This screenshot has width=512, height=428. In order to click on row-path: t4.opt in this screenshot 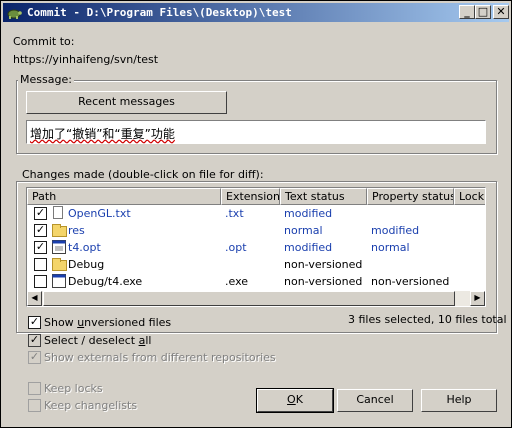, I will do `click(84, 247)`.